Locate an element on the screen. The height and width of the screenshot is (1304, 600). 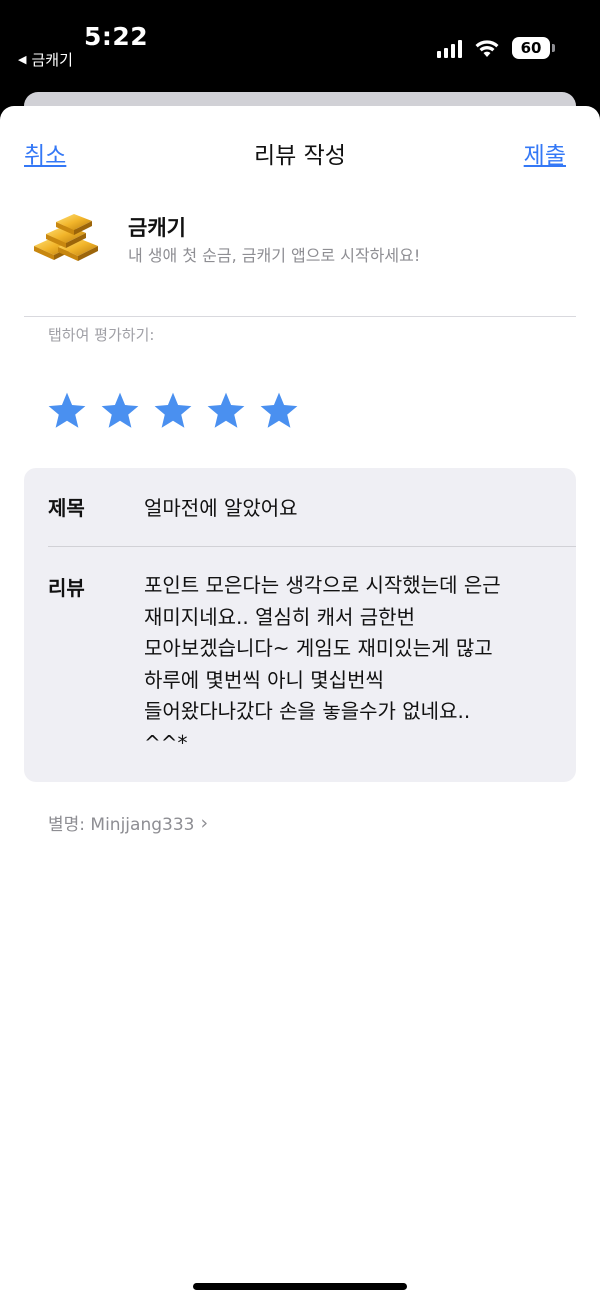
chevron-right-icon: › is located at coordinates (204, 822).